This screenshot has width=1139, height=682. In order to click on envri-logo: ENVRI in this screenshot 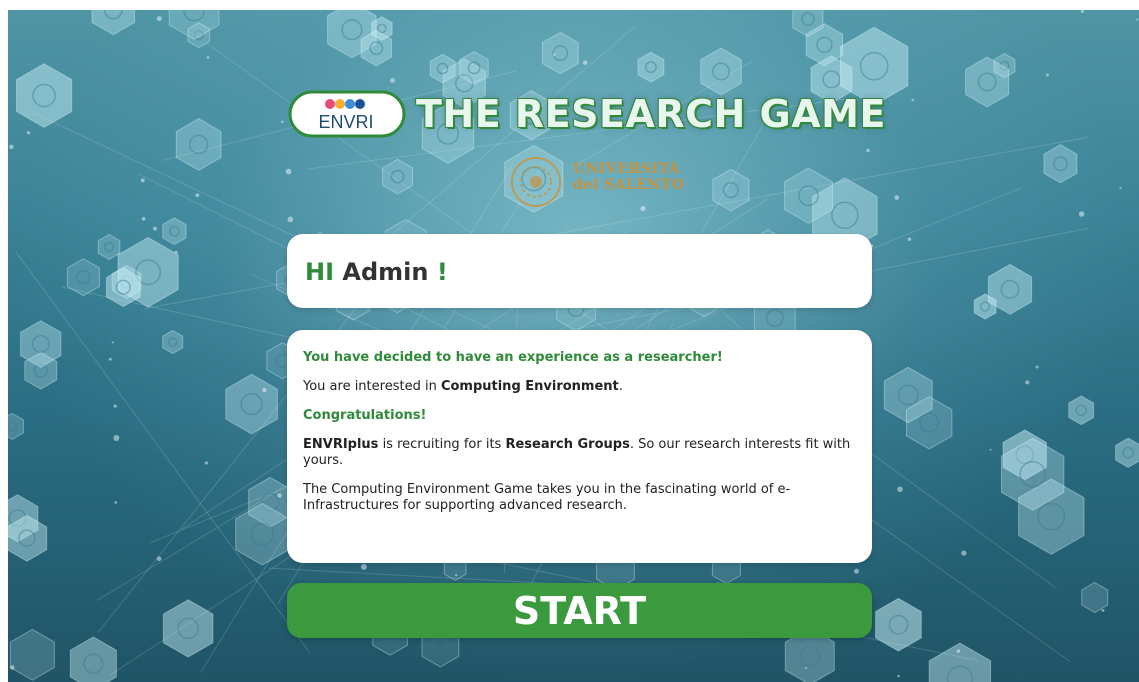, I will do `click(347, 114)`.